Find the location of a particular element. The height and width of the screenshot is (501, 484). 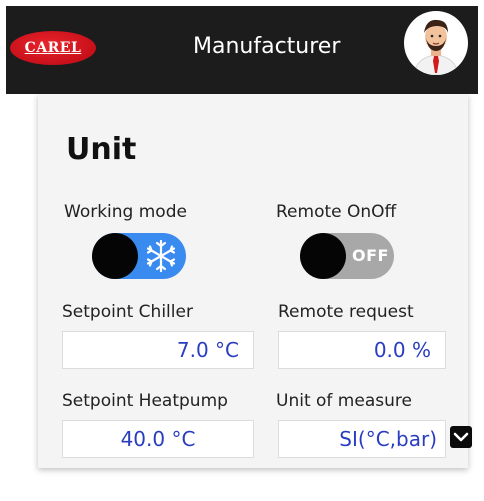

logo-text: CAREL is located at coordinates (53, 48).